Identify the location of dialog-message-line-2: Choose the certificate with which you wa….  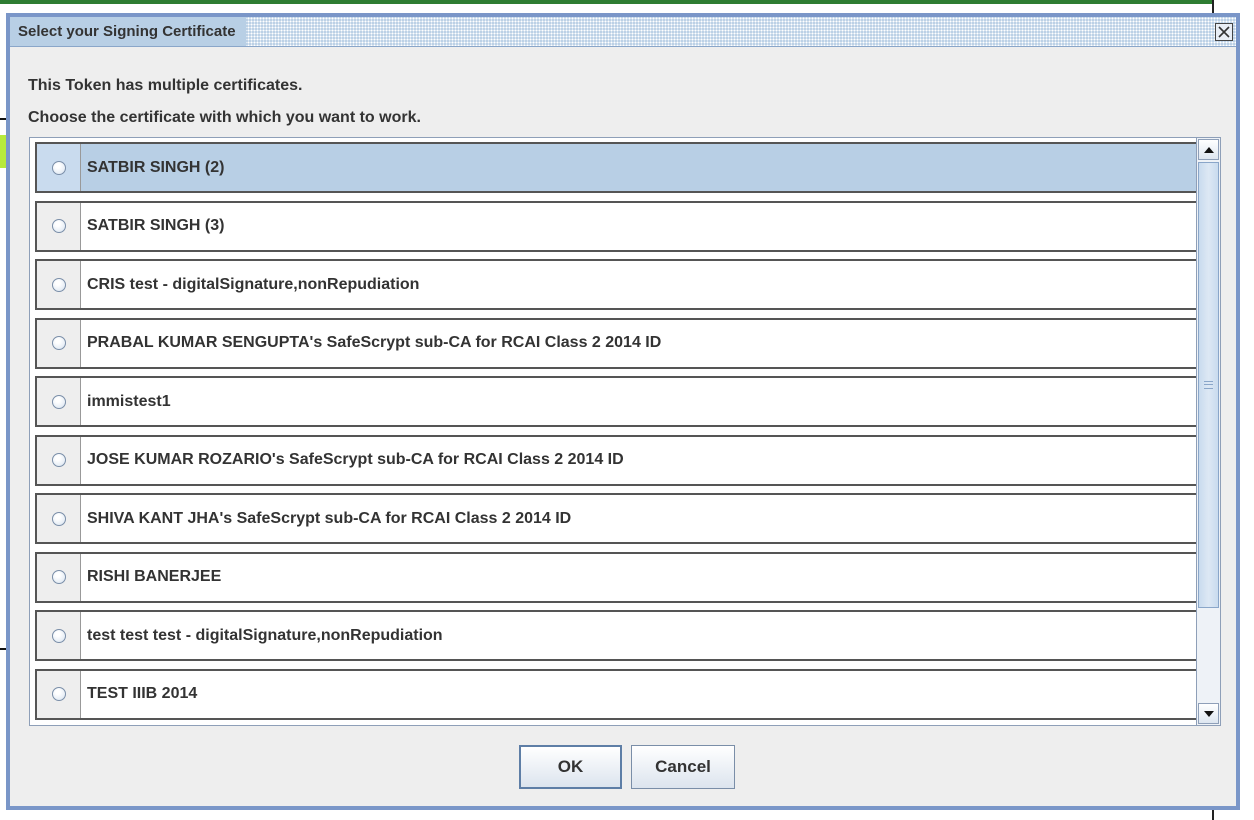
(224, 117).